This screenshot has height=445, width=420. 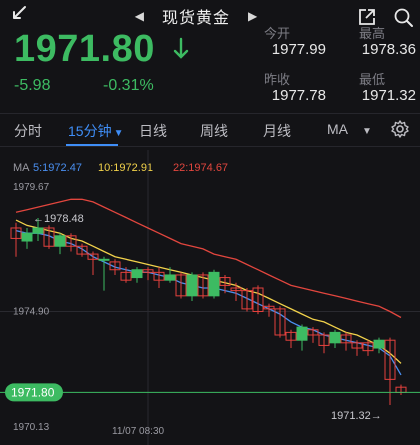 What do you see at coordinates (58, 219) in the screenshot?
I see `max-price-annotation: ←1978.48` at bounding box center [58, 219].